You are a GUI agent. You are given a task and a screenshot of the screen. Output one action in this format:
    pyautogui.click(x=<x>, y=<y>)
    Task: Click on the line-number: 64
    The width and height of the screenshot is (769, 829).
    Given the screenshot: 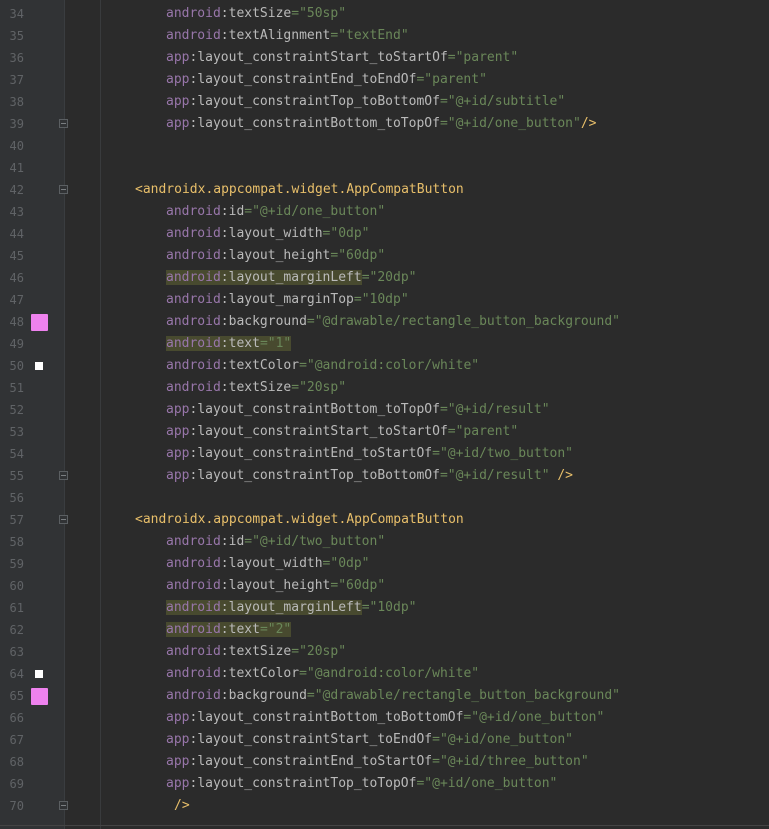 What is the action you would take?
    pyautogui.click(x=16, y=674)
    